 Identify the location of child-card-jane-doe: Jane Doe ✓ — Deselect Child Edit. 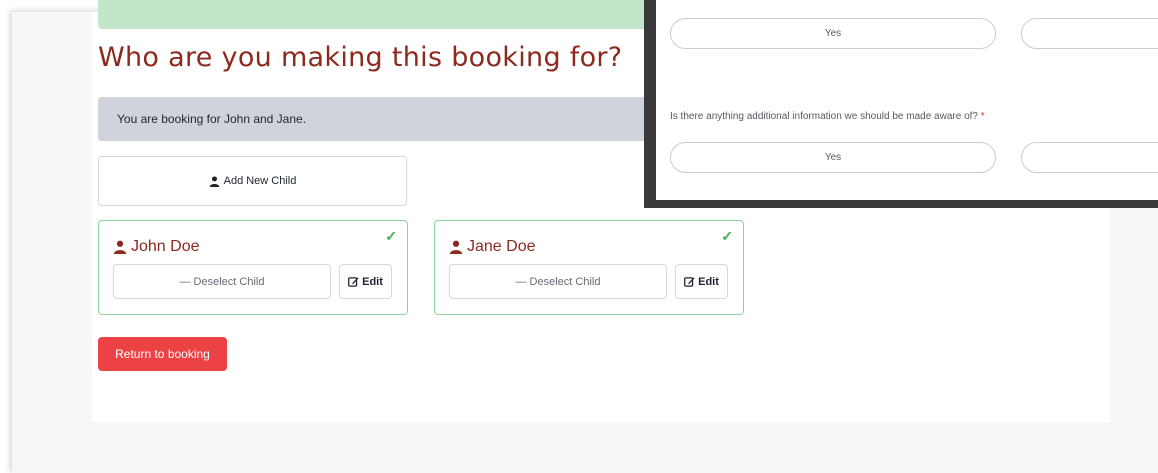
(589, 267).